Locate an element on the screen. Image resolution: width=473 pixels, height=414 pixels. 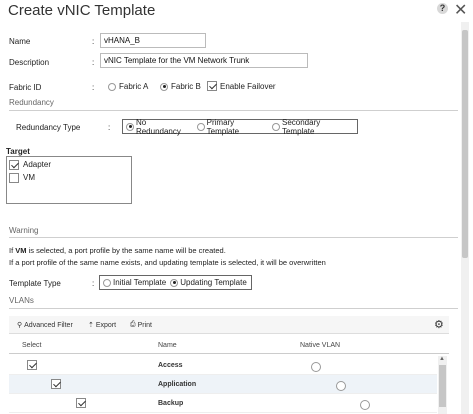
description-label: Description is located at coordinates (29, 62).